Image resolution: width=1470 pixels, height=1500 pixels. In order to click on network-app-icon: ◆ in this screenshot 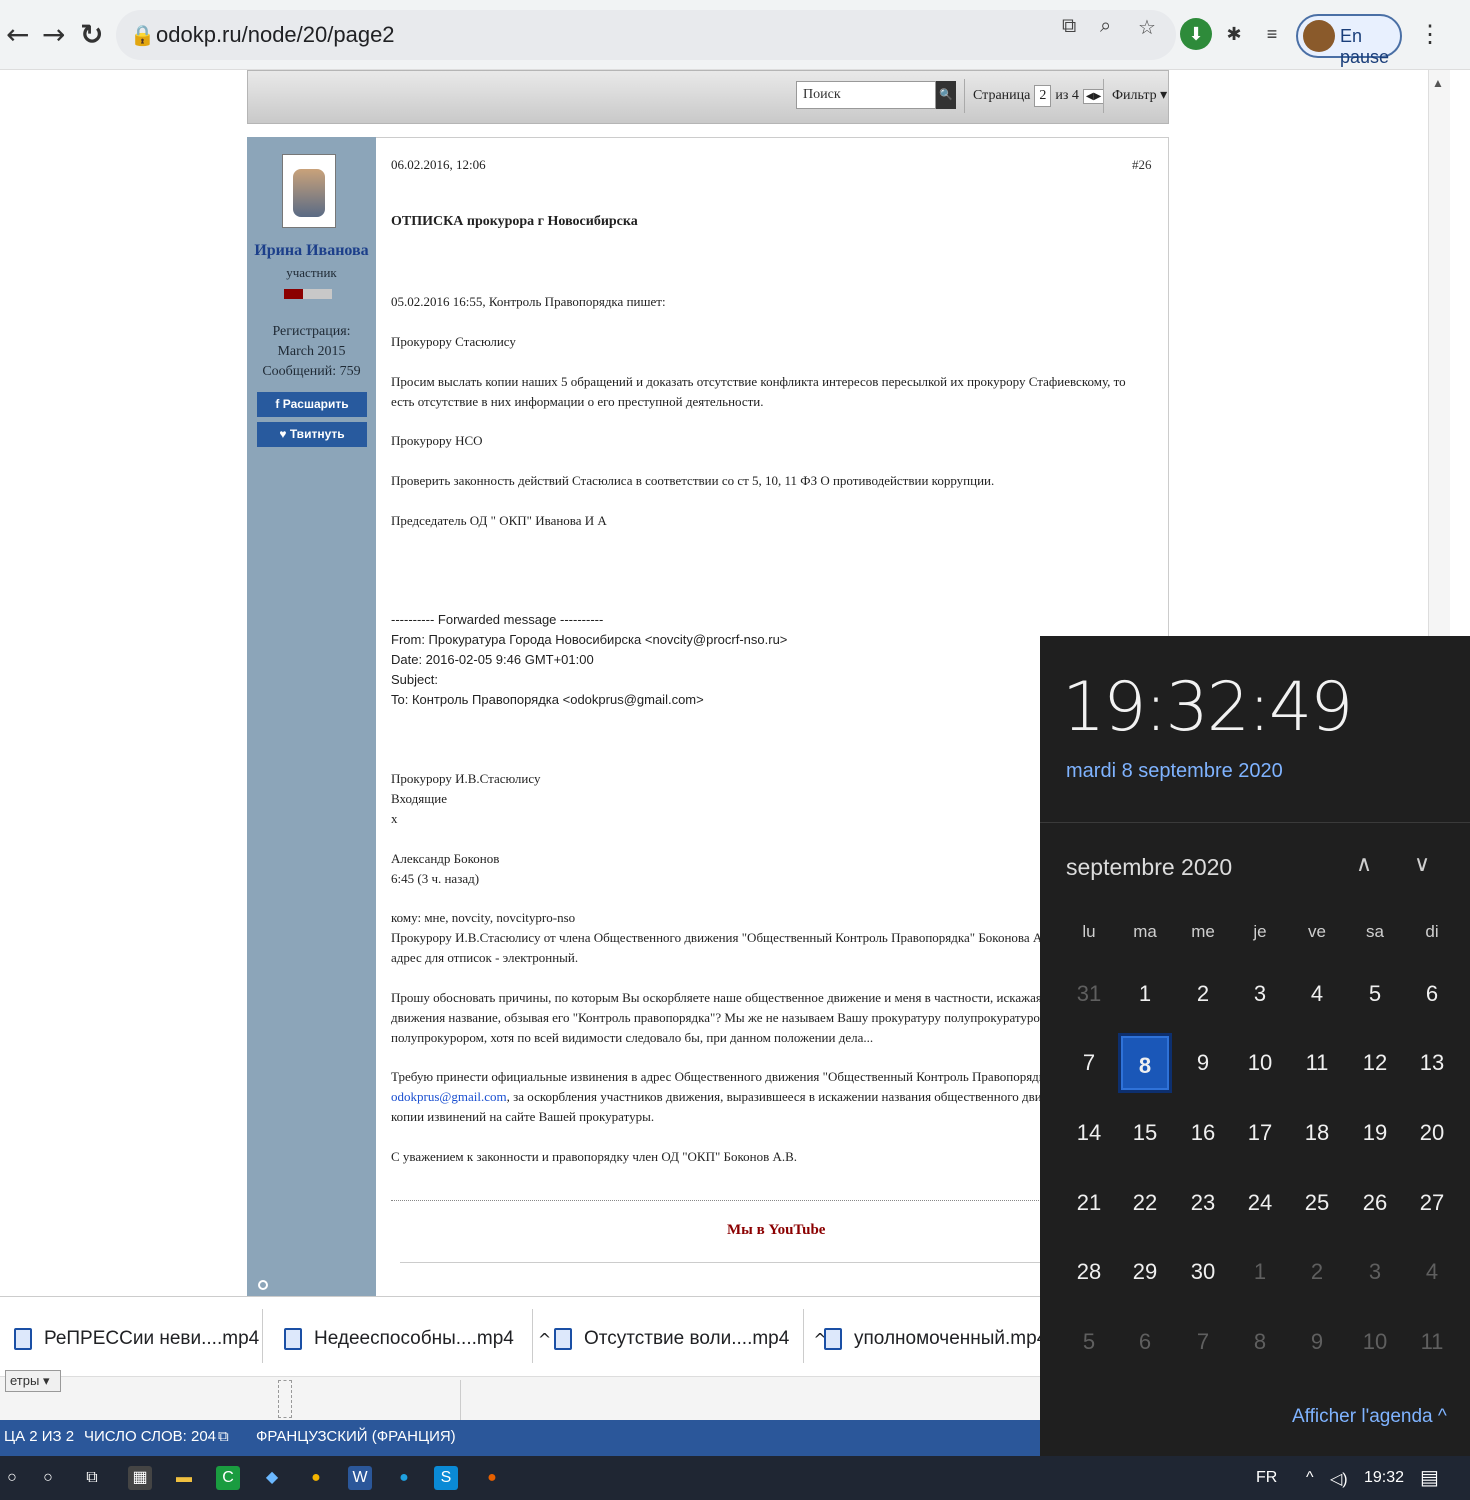, I will do `click(272, 1478)`.